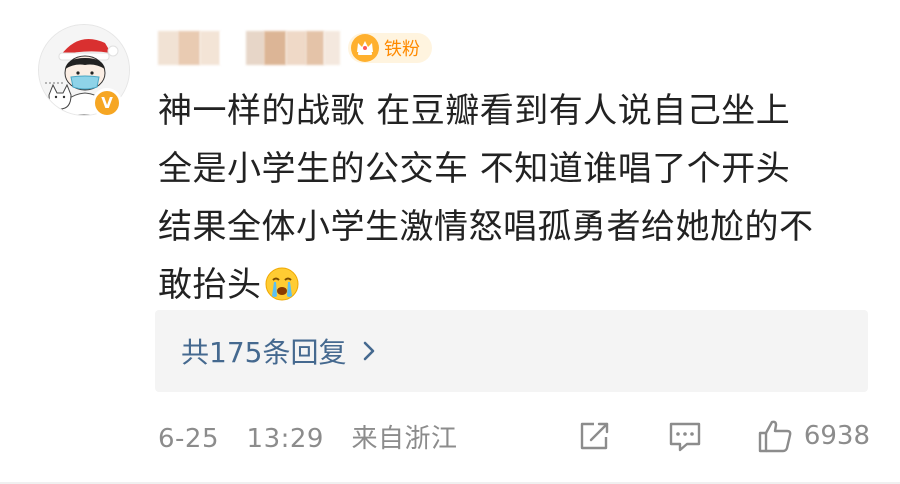 The image size is (900, 484). What do you see at coordinates (285, 438) in the screenshot?
I see `comment-time: 13:29` at bounding box center [285, 438].